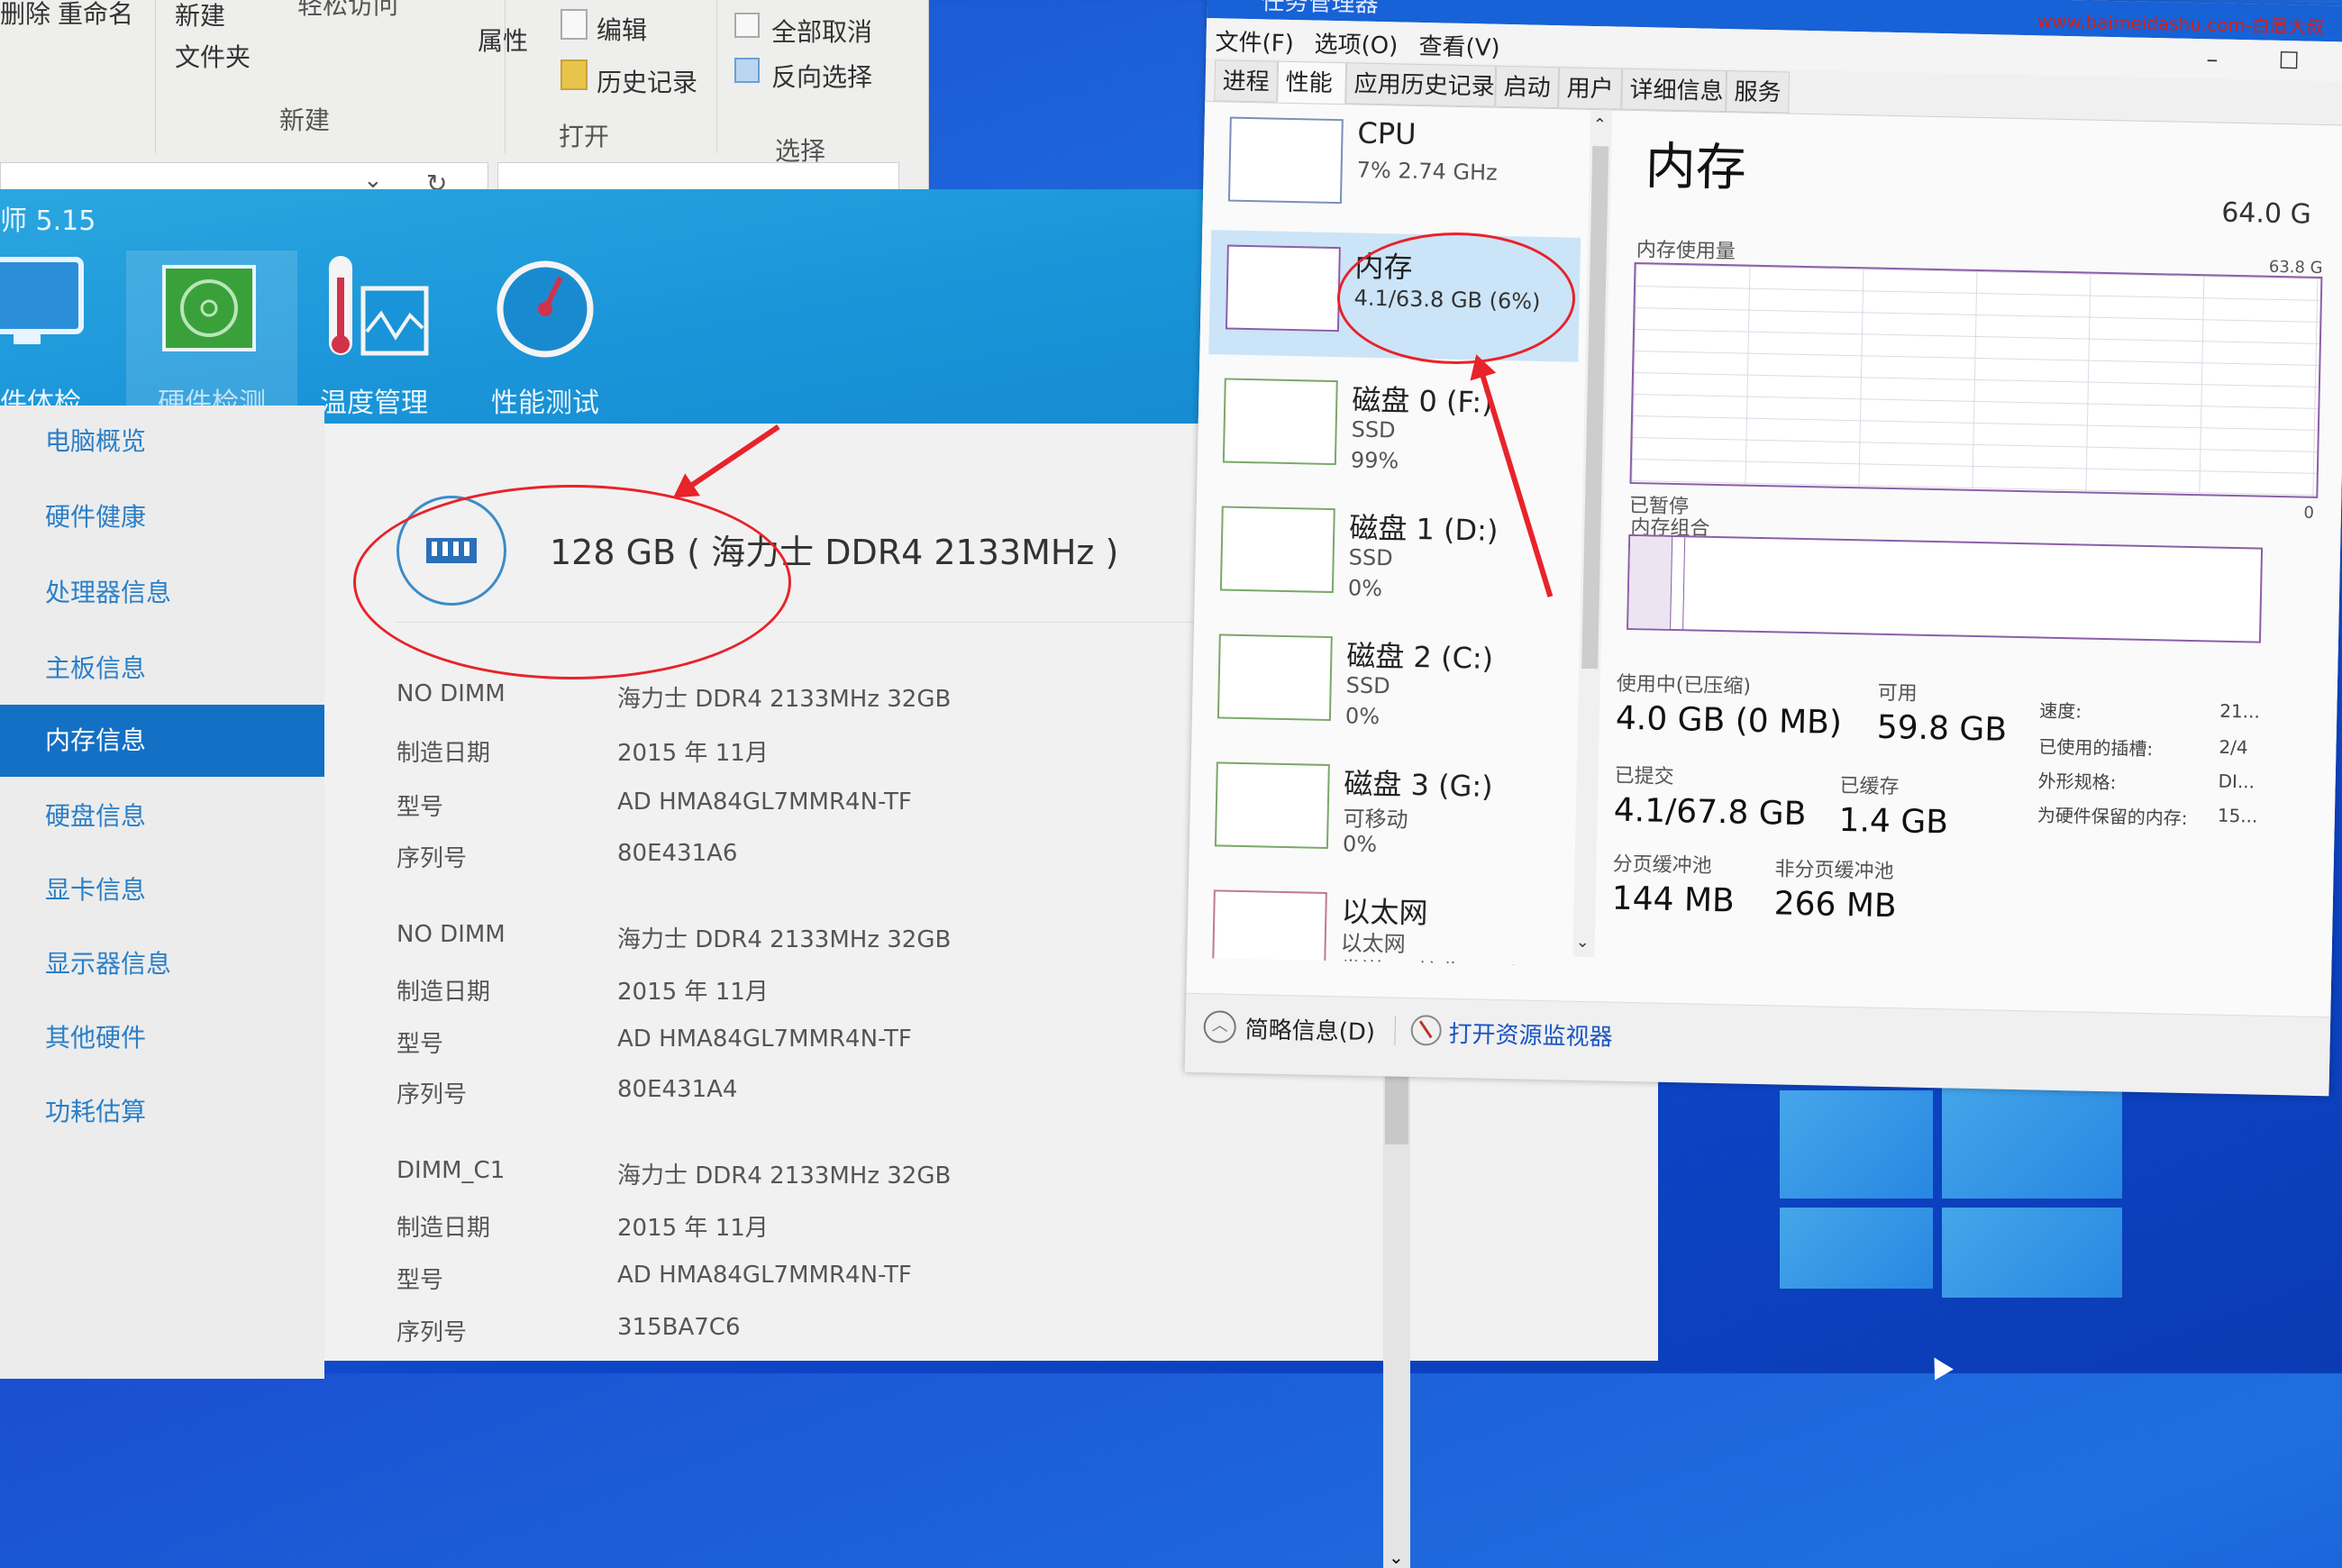 The width and height of the screenshot is (2342, 1568). What do you see at coordinates (1246, 81) in the screenshot?
I see `tab-processes: 进程` at bounding box center [1246, 81].